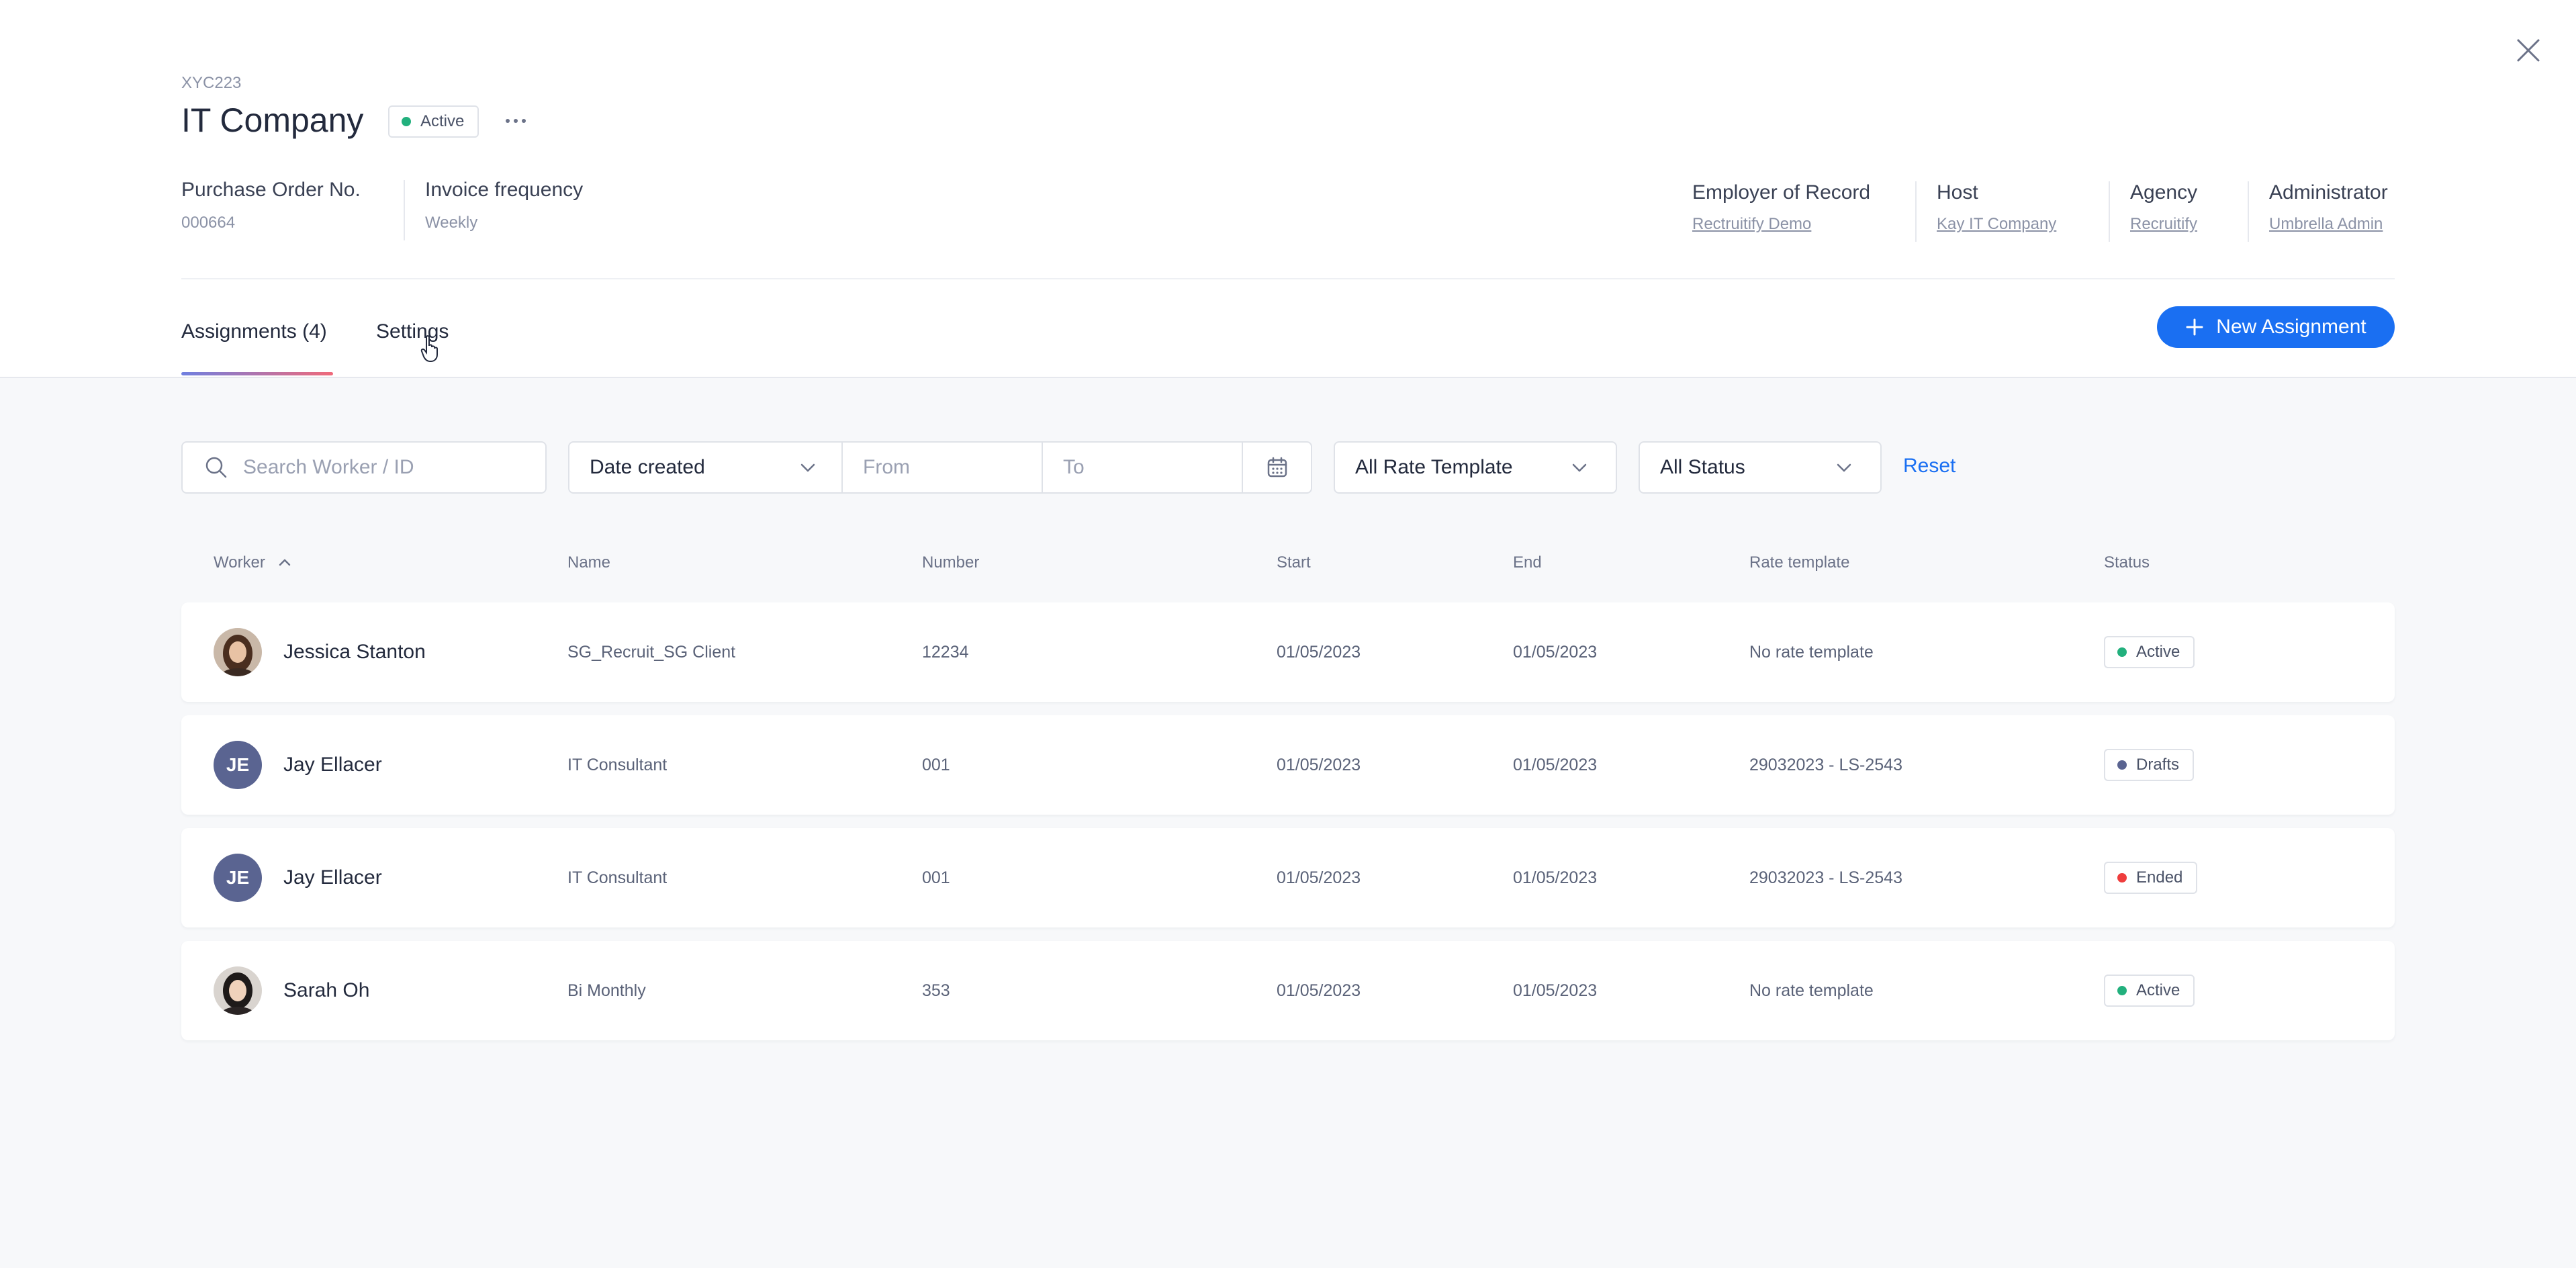  Describe the element at coordinates (208, 223) in the screenshot. I see `po-number-value: 000664` at that location.